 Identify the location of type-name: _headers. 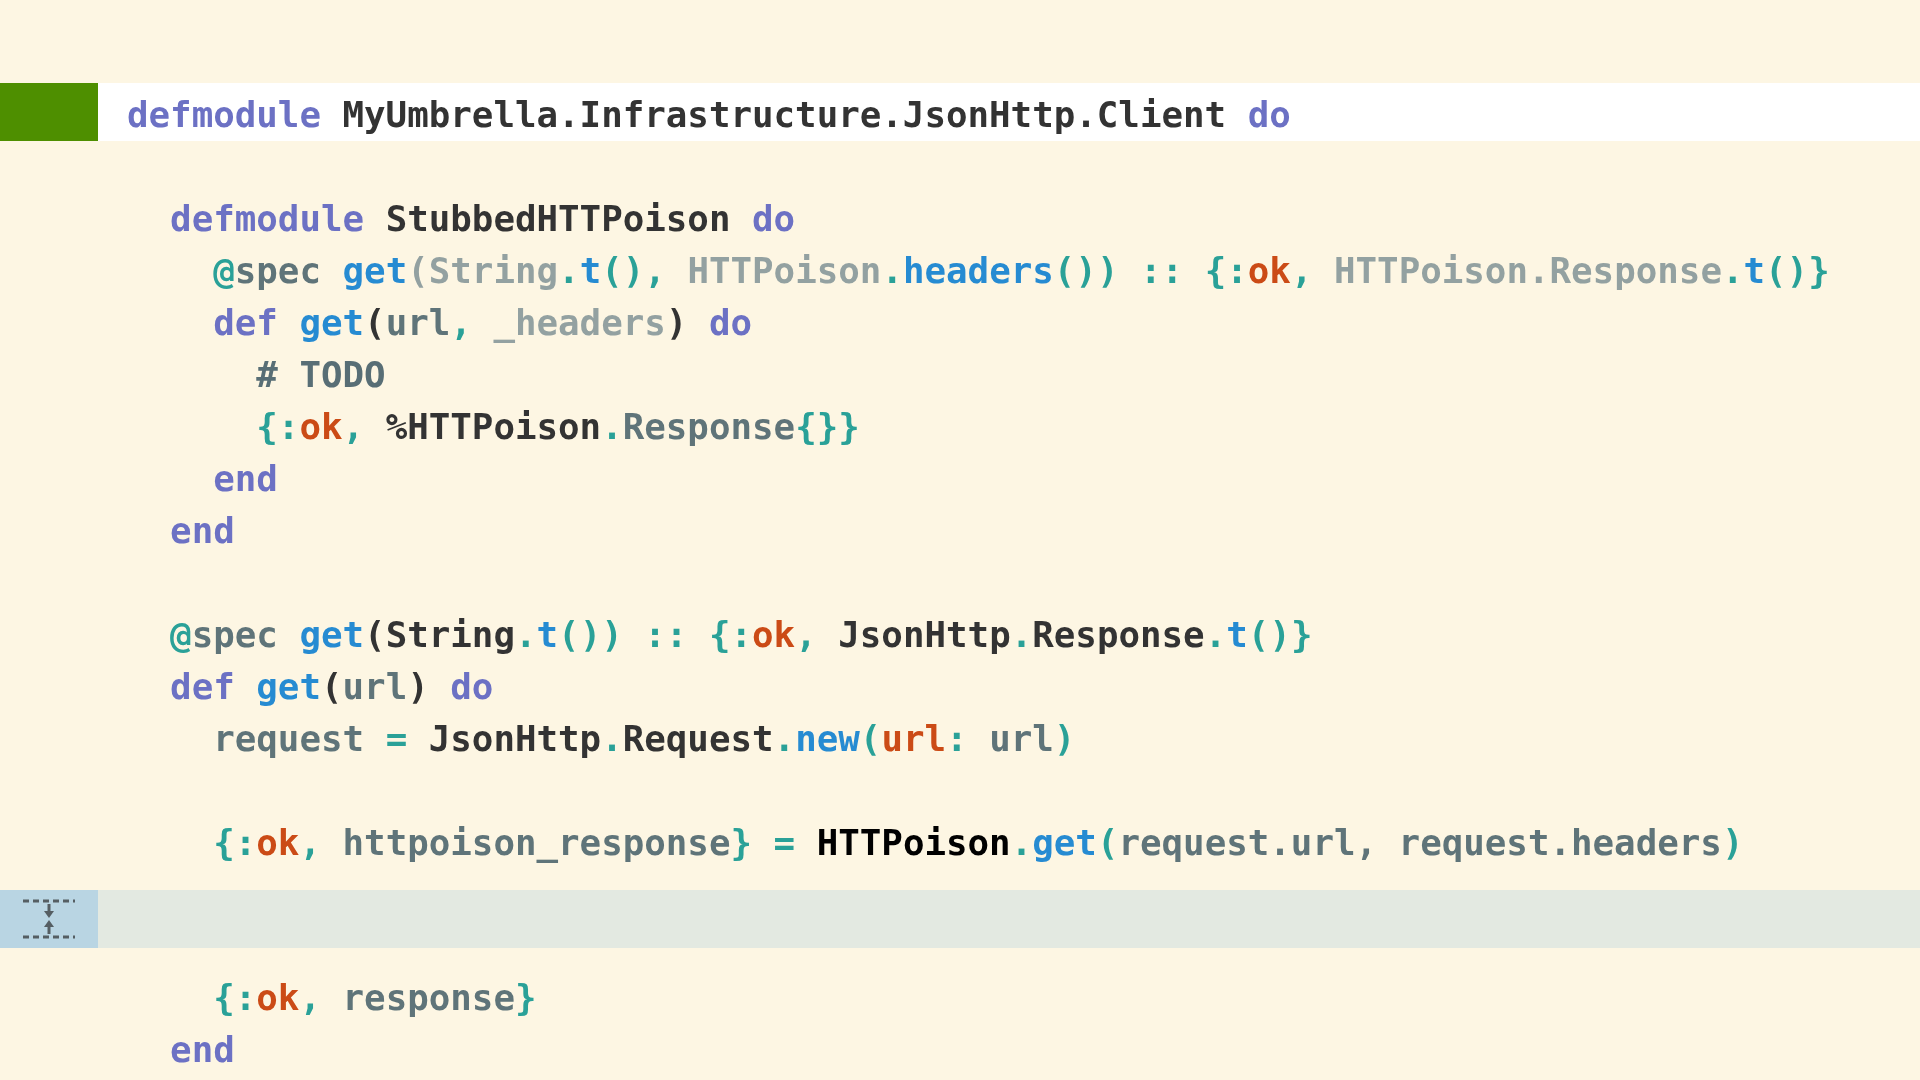
(579, 322).